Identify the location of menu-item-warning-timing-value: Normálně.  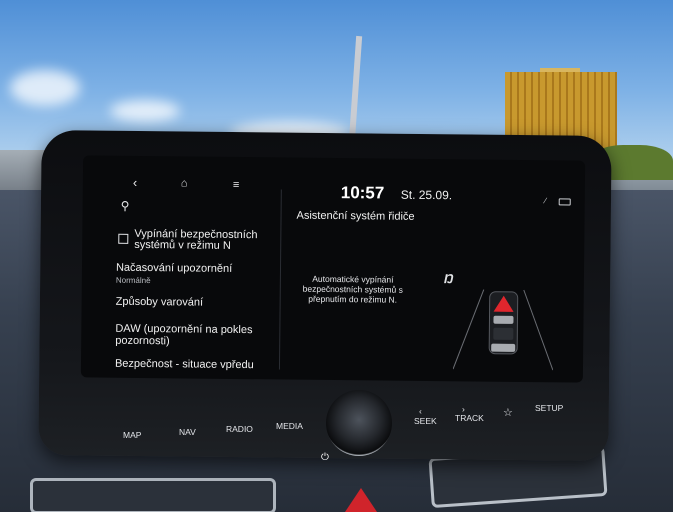
(133, 280).